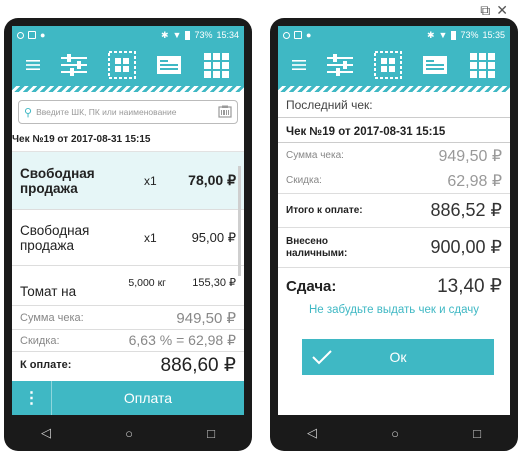  Describe the element at coordinates (394, 35) in the screenshot. I see `status-bar: ● ✱ ▼ 73% 15:35` at that location.